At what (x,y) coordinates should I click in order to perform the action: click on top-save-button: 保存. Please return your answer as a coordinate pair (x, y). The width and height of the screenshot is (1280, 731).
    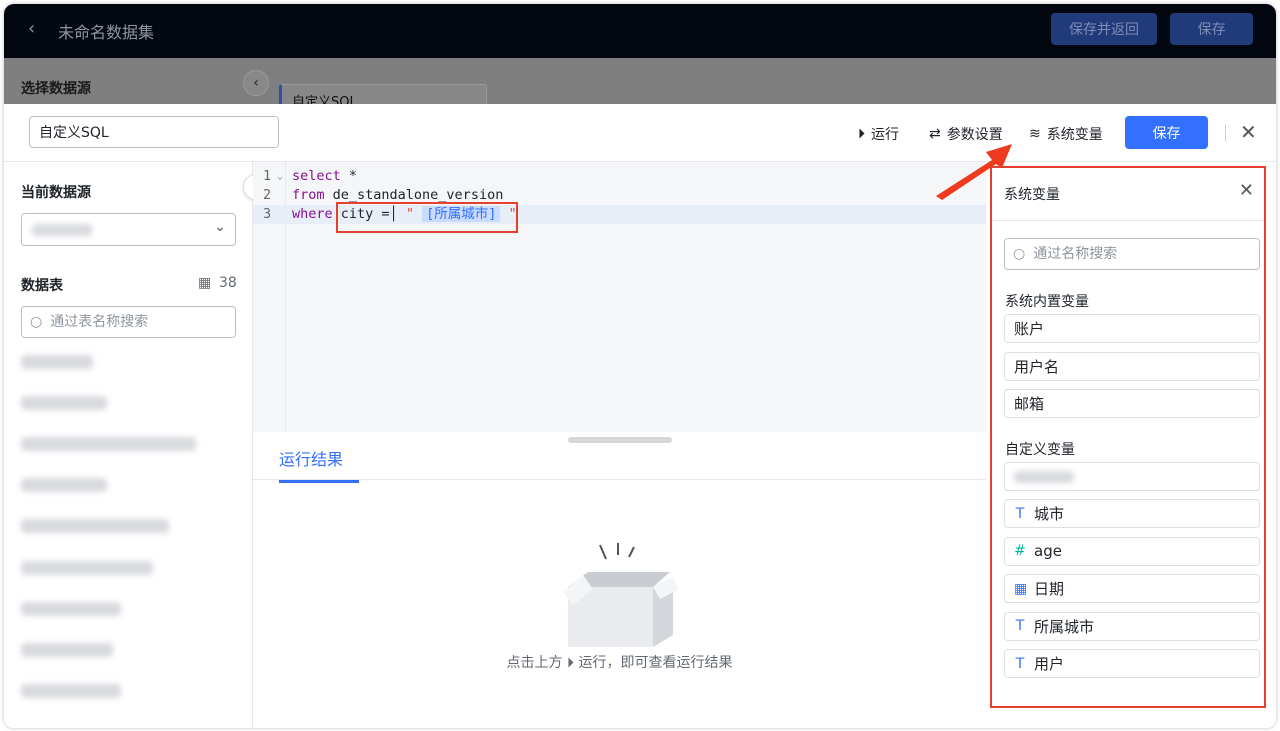
    Looking at the image, I should click on (1211, 29).